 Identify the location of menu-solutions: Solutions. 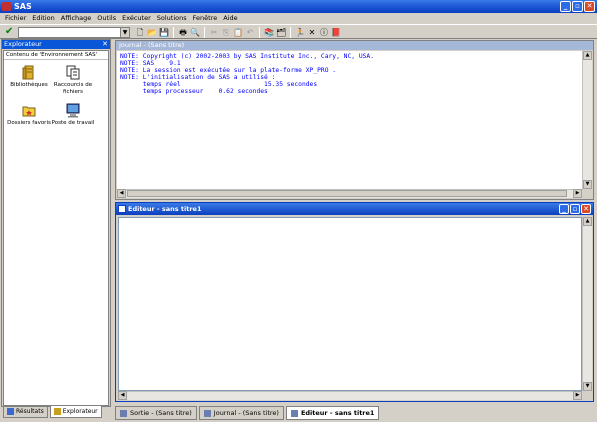
(172, 18).